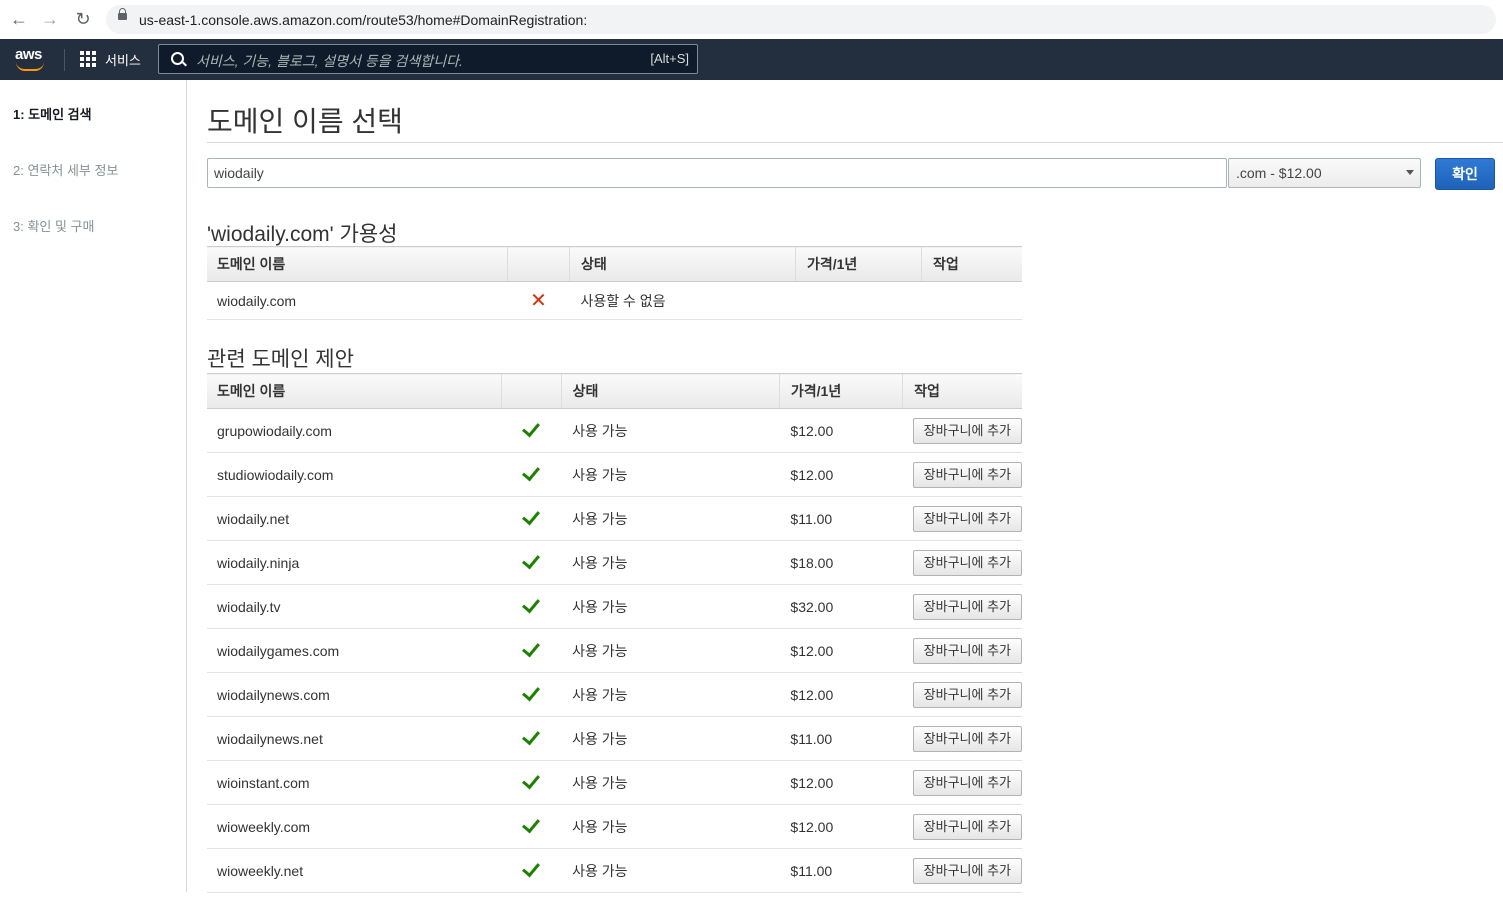 The height and width of the screenshot is (911, 1503). I want to click on table-row: wiodailygames.com 사용 가능 $12.00 장바구니에 추가, so click(614, 650).